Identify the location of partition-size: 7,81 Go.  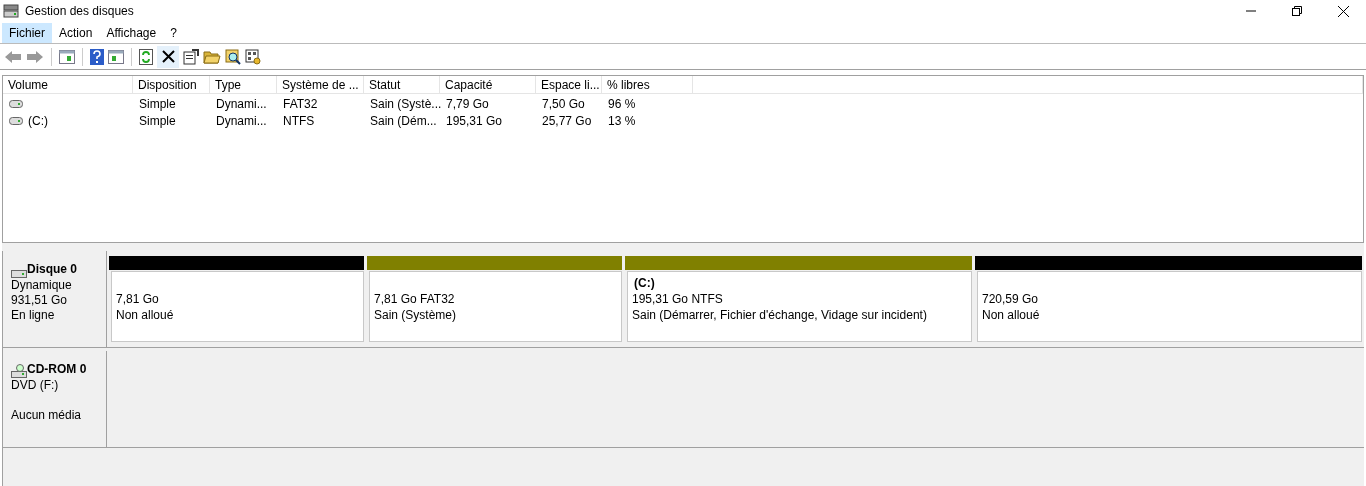
(138, 299).